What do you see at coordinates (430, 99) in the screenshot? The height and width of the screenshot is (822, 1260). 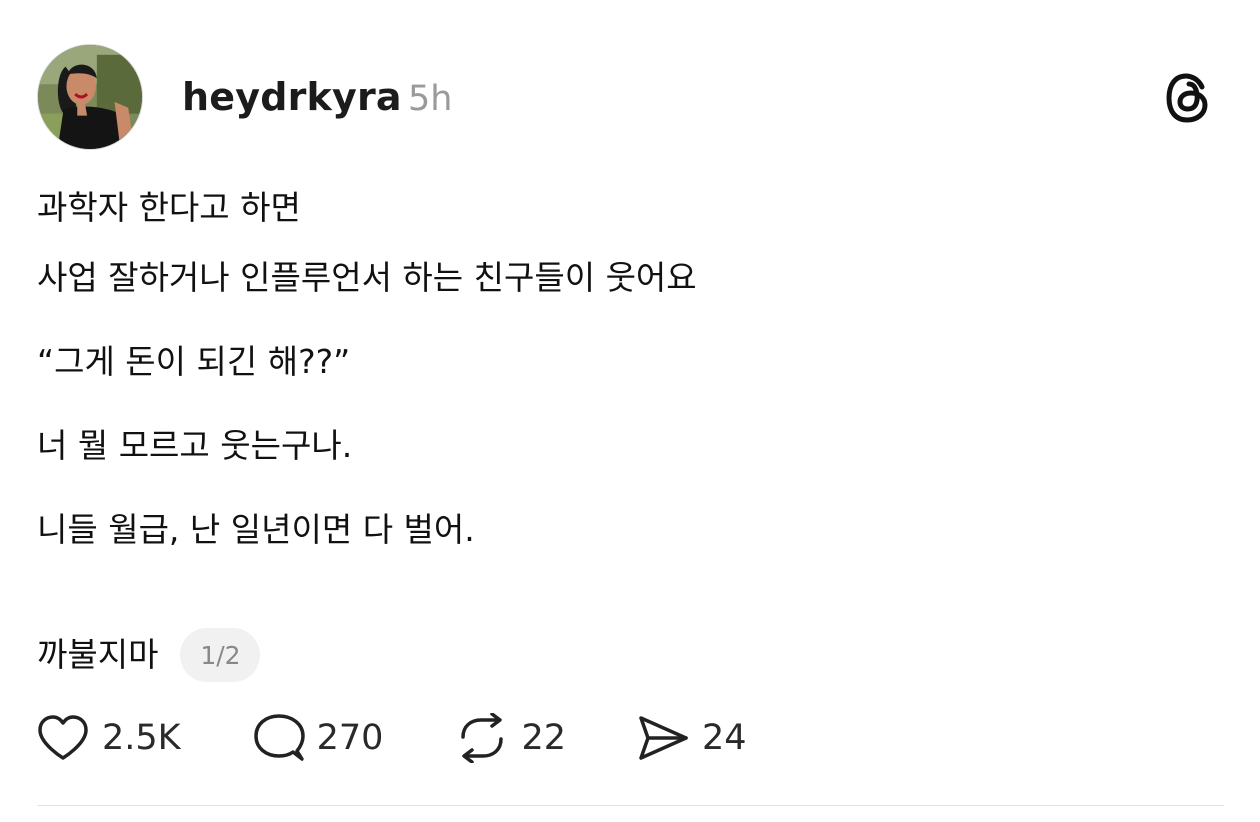 I see `post-timestamp: 5h` at bounding box center [430, 99].